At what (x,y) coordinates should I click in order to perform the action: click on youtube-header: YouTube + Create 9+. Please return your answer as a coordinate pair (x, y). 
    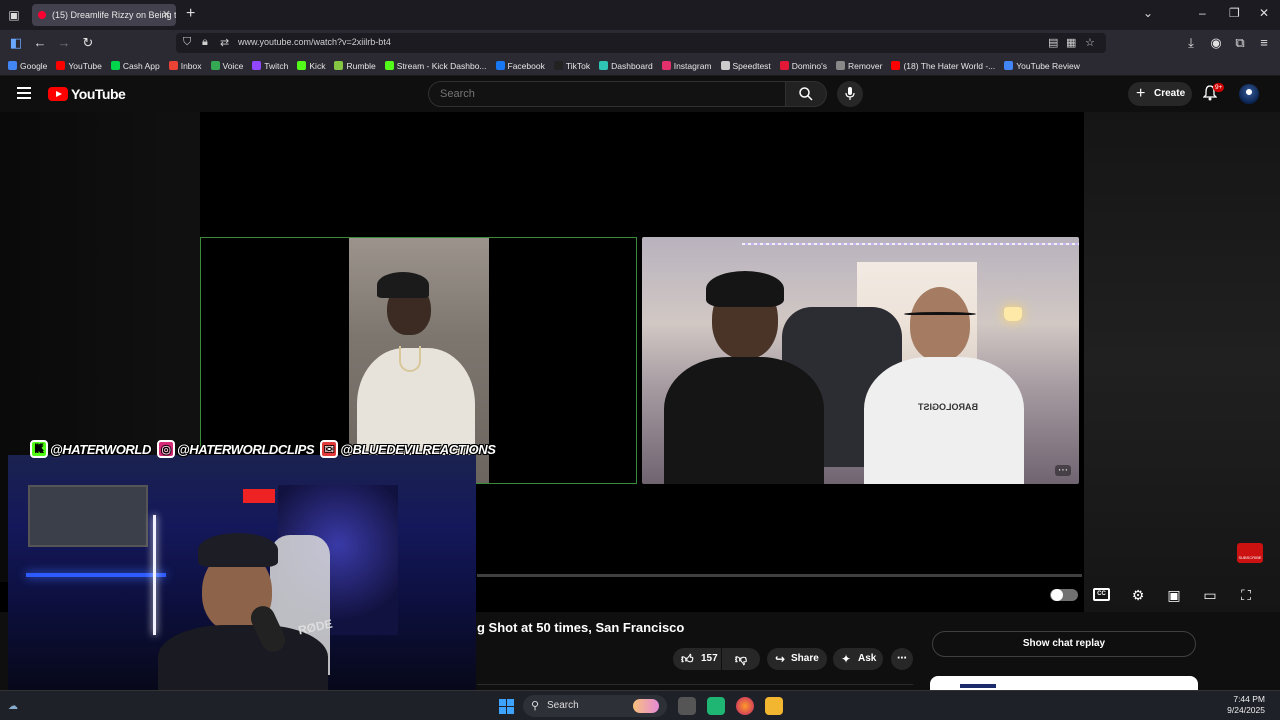
    Looking at the image, I should click on (640, 94).